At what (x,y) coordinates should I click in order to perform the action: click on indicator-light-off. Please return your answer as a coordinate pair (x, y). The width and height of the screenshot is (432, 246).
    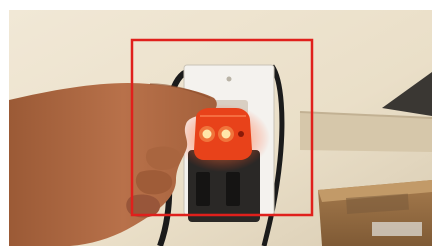
    Looking at the image, I should click on (241, 134).